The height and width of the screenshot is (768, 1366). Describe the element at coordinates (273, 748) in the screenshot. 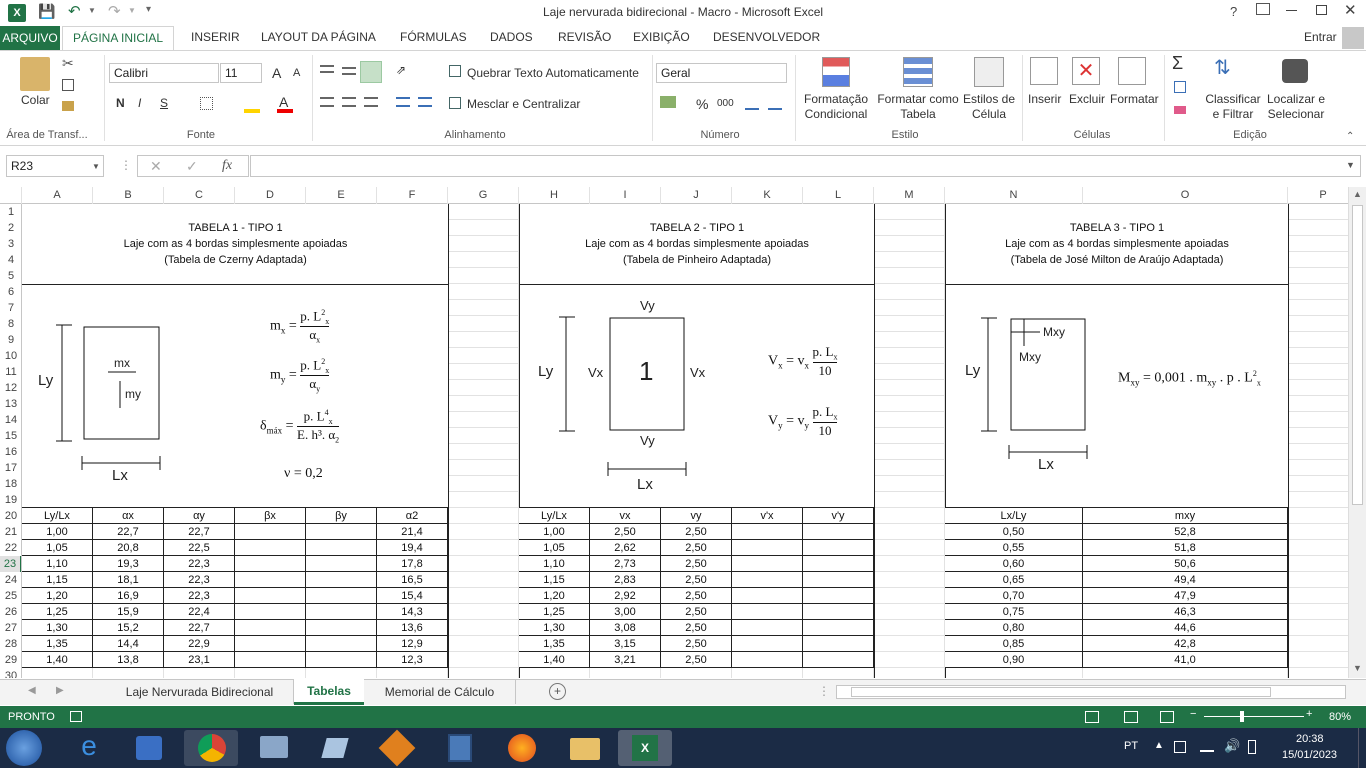

I see `network-app-icon` at that location.